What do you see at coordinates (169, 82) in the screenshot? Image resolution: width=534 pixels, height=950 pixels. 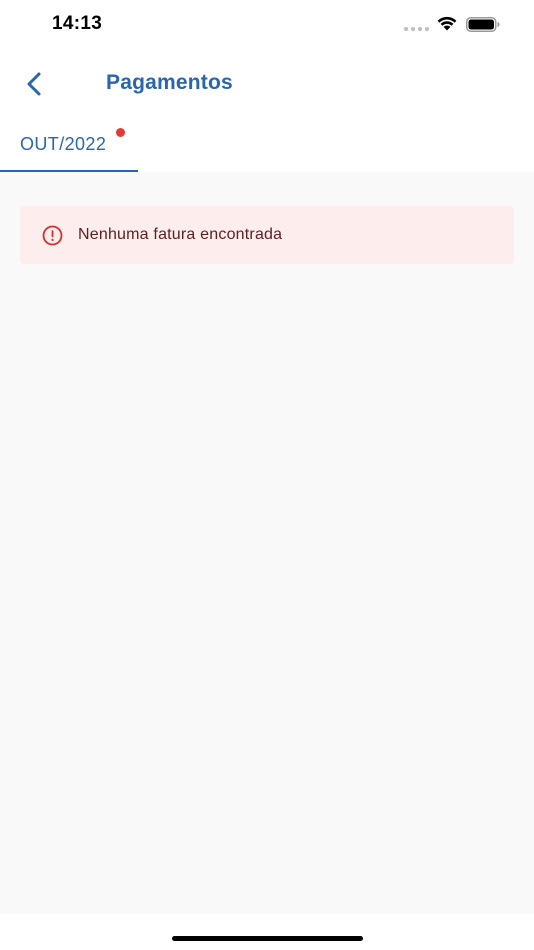 I see `page-title: Pagamentos` at bounding box center [169, 82].